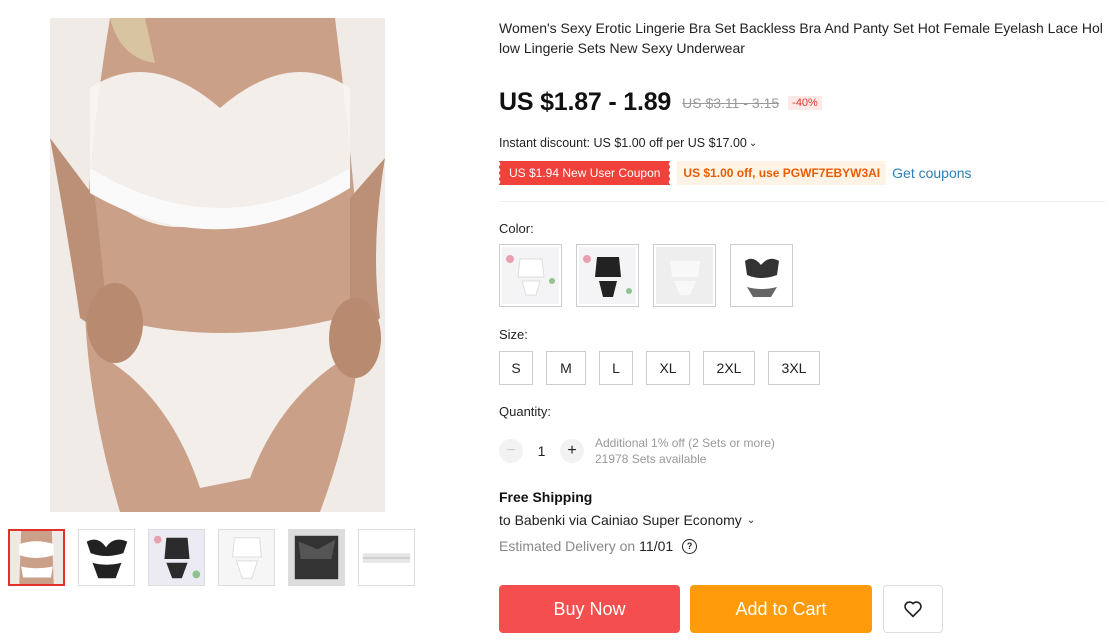 The height and width of the screenshot is (644, 1109). What do you see at coordinates (607, 275) in the screenshot?
I see `color-option-black-lace-set` at bounding box center [607, 275].